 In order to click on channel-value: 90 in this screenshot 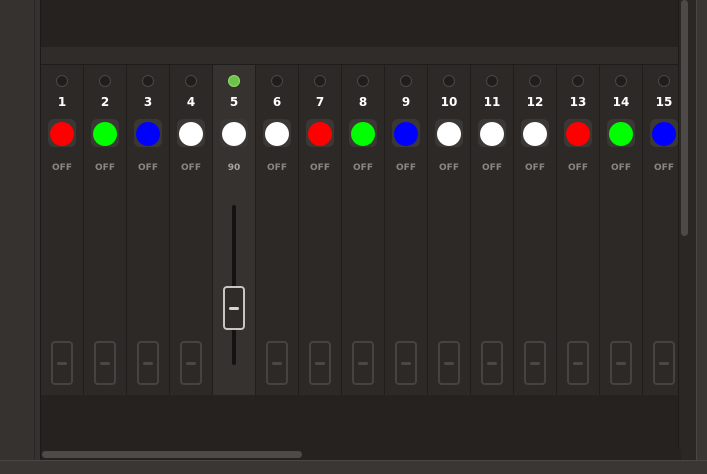, I will do `click(234, 168)`.